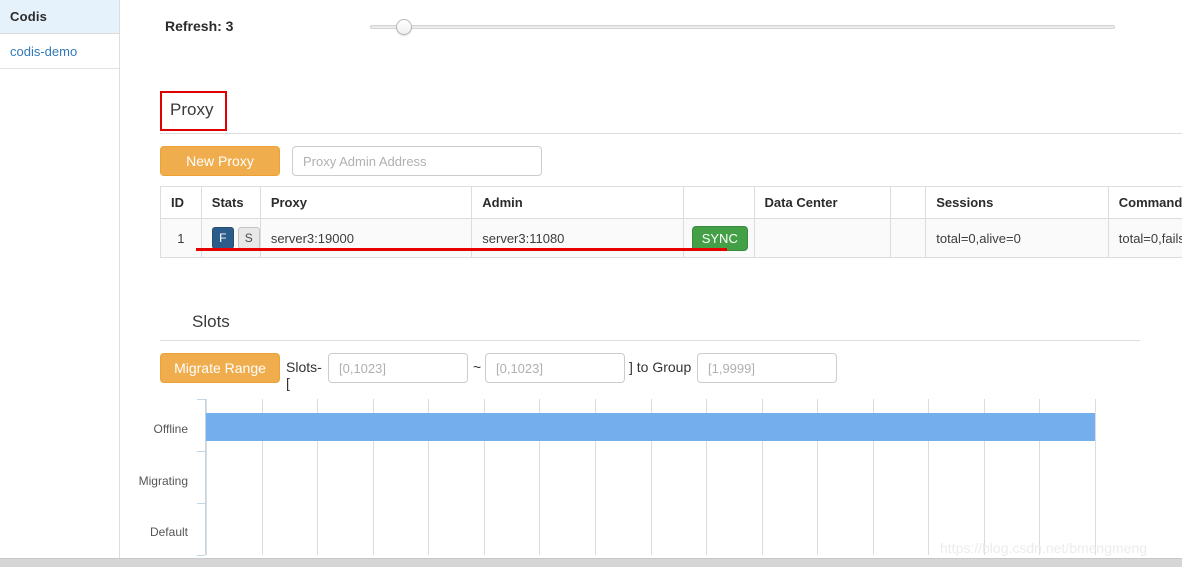 The image size is (1182, 567). I want to click on cell-admin: server3:11080, so click(577, 238).